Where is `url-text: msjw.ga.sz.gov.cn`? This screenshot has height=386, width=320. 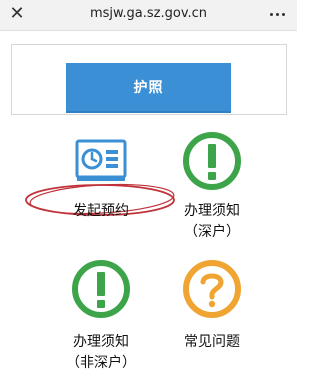 url-text: msjw.ga.sz.gov.cn is located at coordinates (148, 13).